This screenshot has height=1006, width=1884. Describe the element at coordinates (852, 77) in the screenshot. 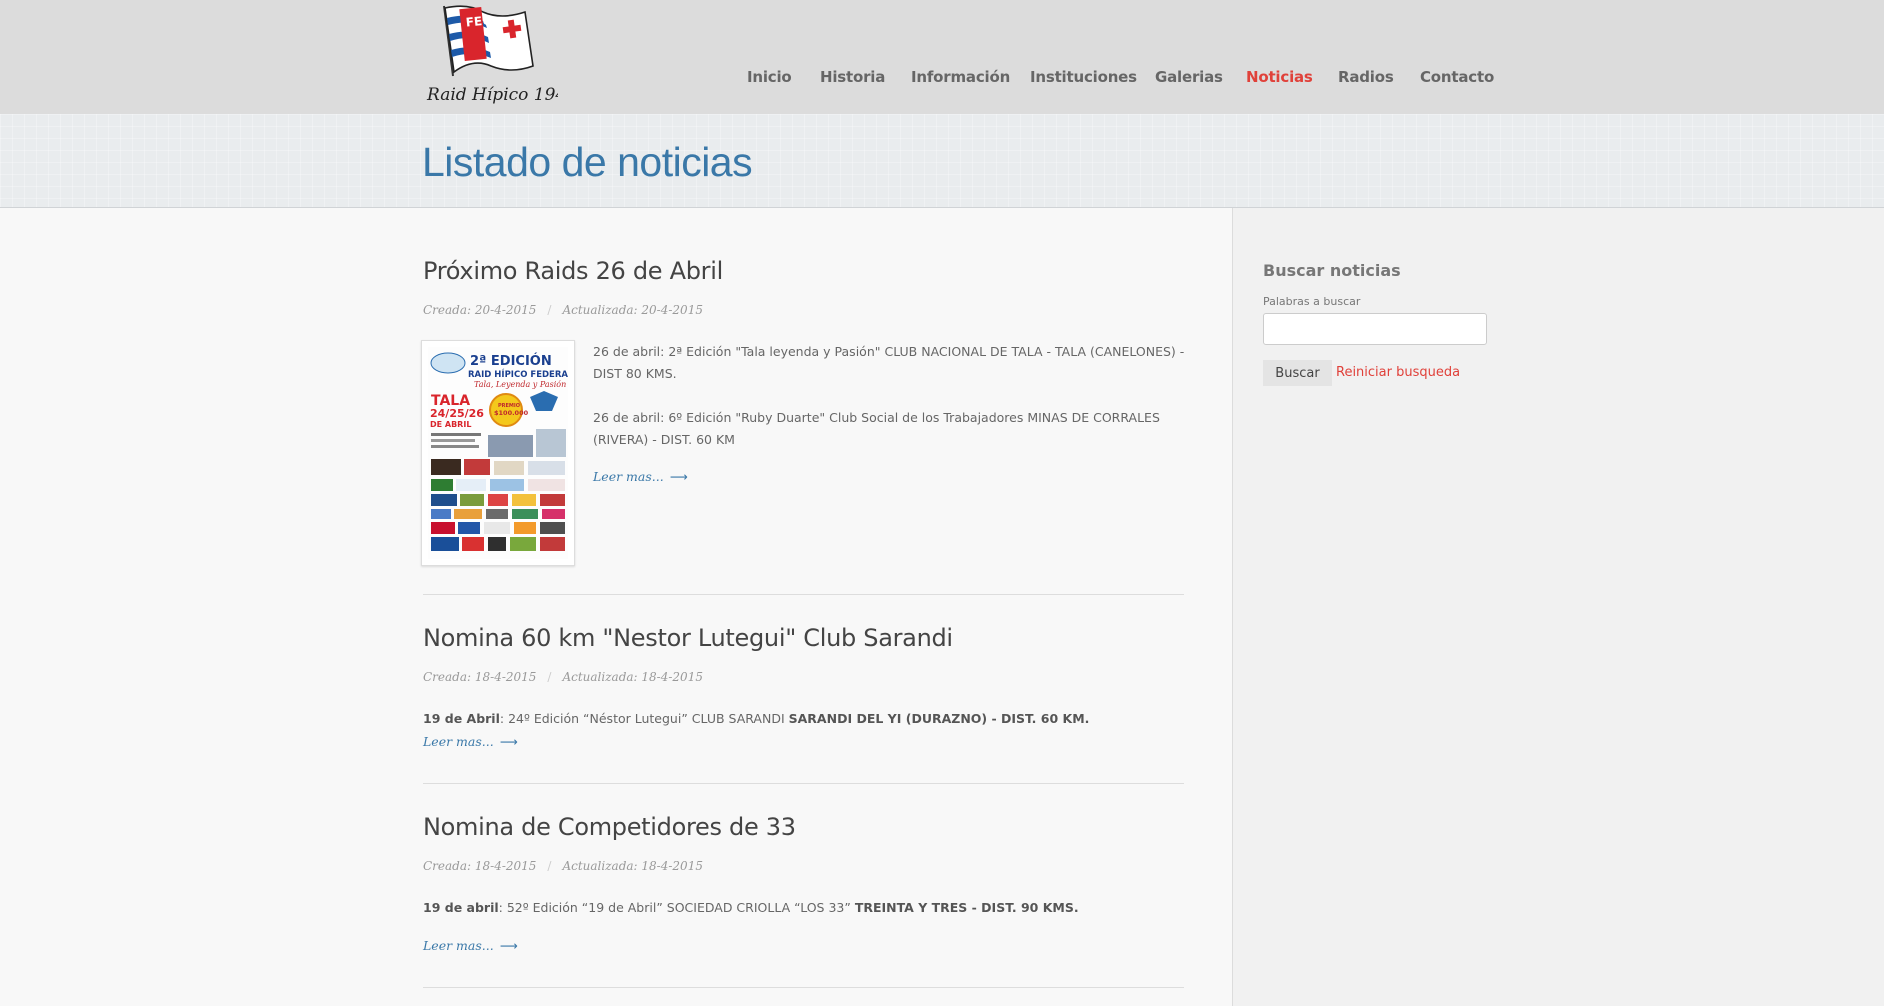

I see `nav-historia: Historia` at that location.